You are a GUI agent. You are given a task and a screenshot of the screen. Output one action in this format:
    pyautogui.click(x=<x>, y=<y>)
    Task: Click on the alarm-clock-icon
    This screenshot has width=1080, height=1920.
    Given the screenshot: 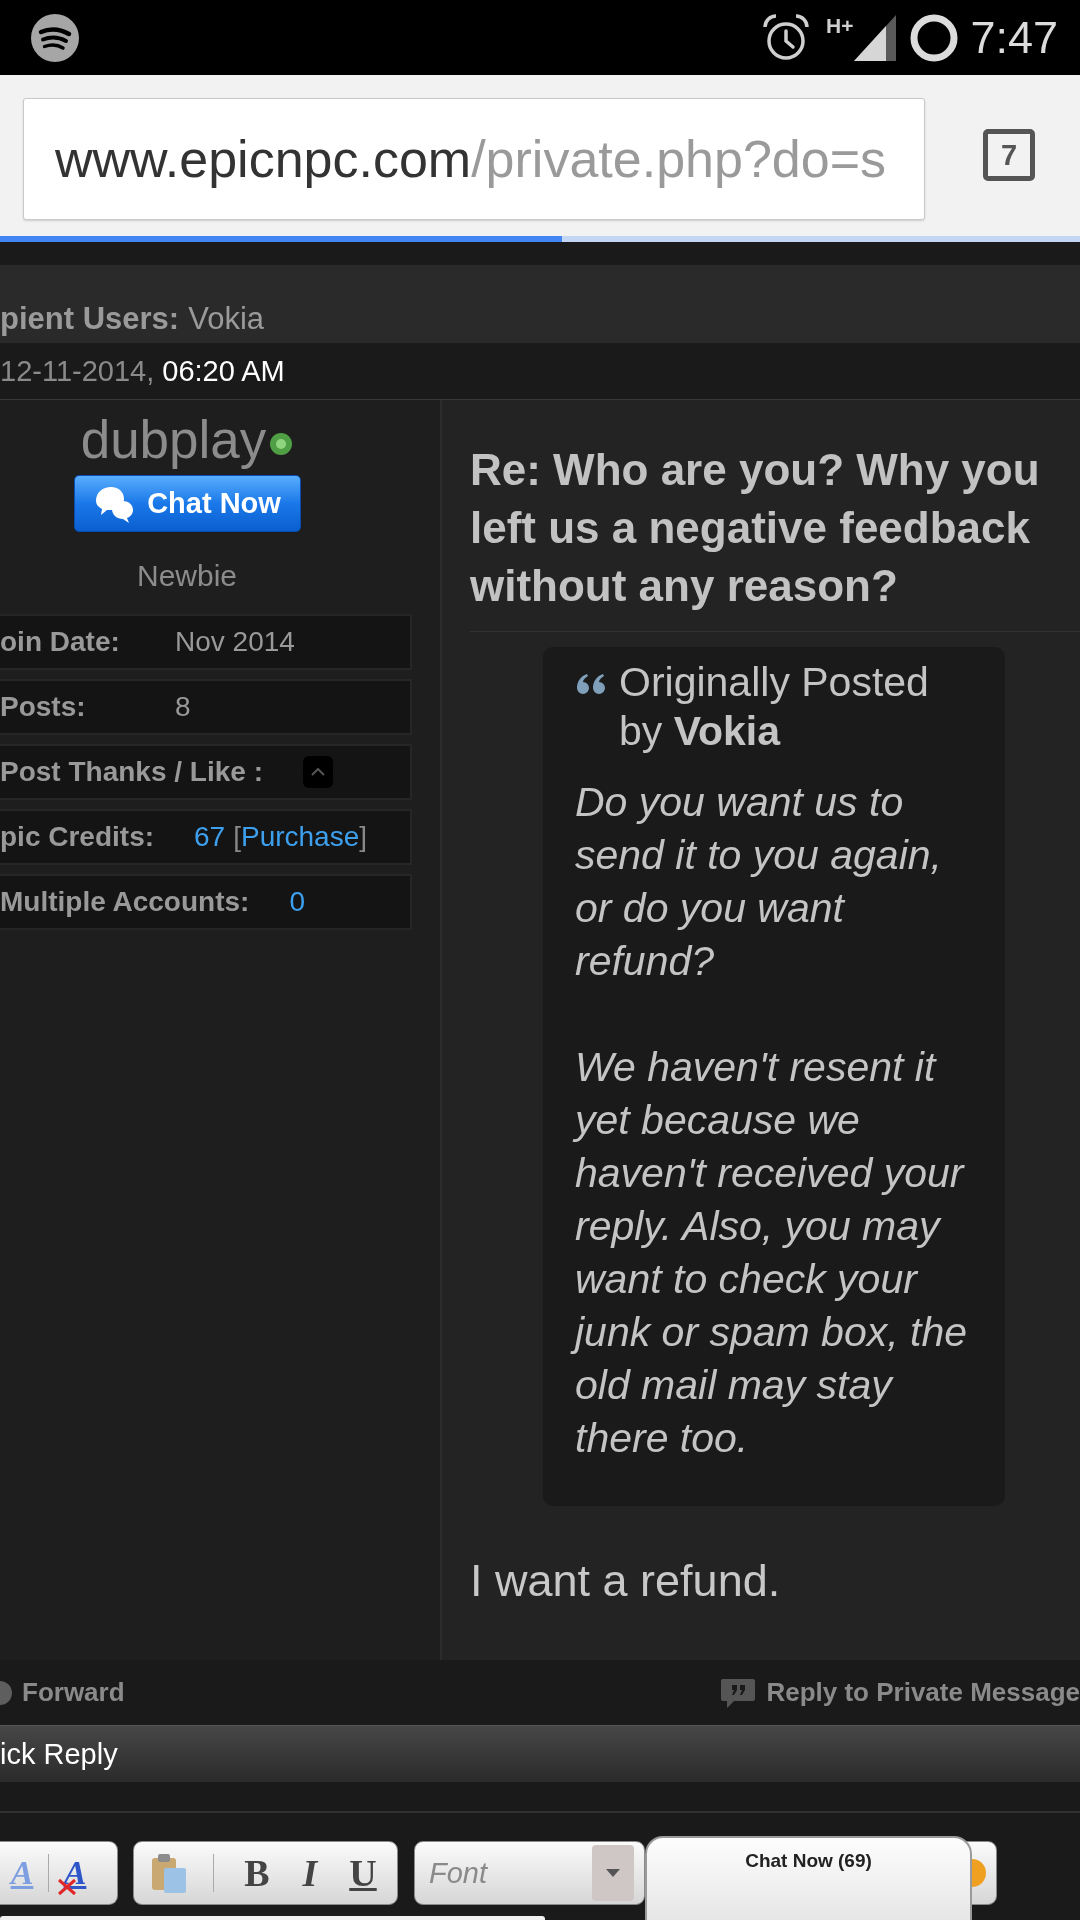 What is the action you would take?
    pyautogui.click(x=785, y=37)
    